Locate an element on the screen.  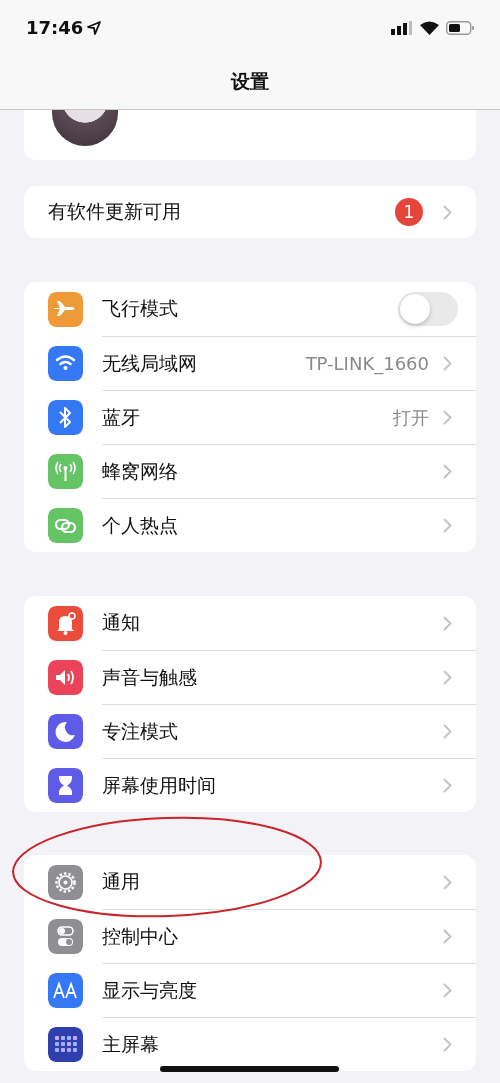
update-row: 有软件更新可用 1 is located at coordinates (250, 212).